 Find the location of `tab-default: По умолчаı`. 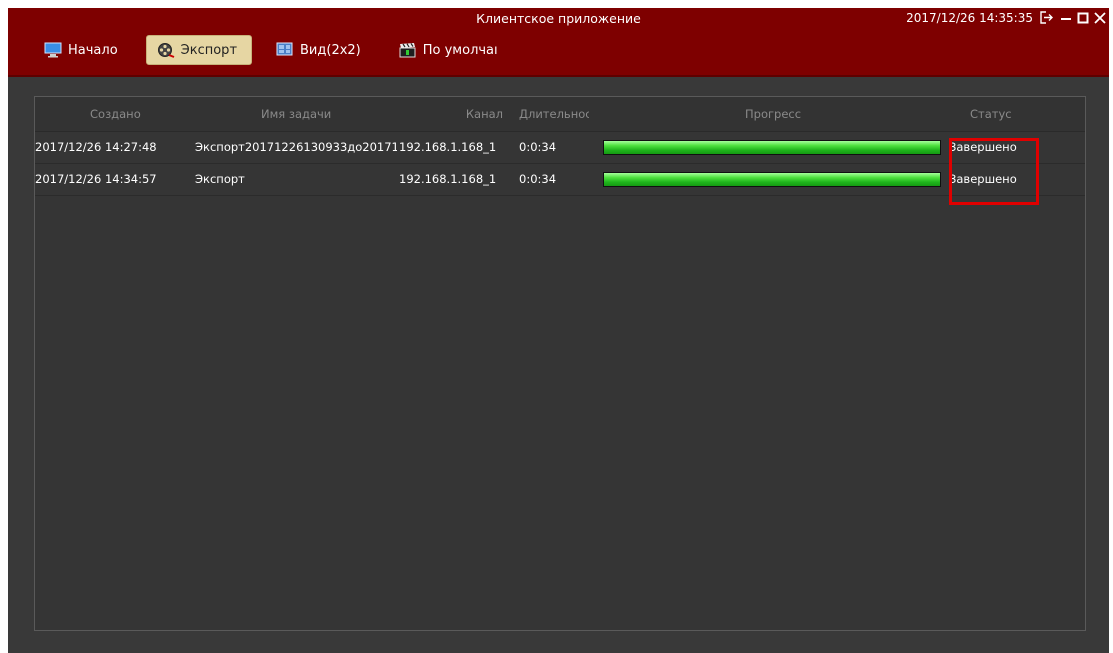

tab-default: По умолчаı is located at coordinates (445, 50).